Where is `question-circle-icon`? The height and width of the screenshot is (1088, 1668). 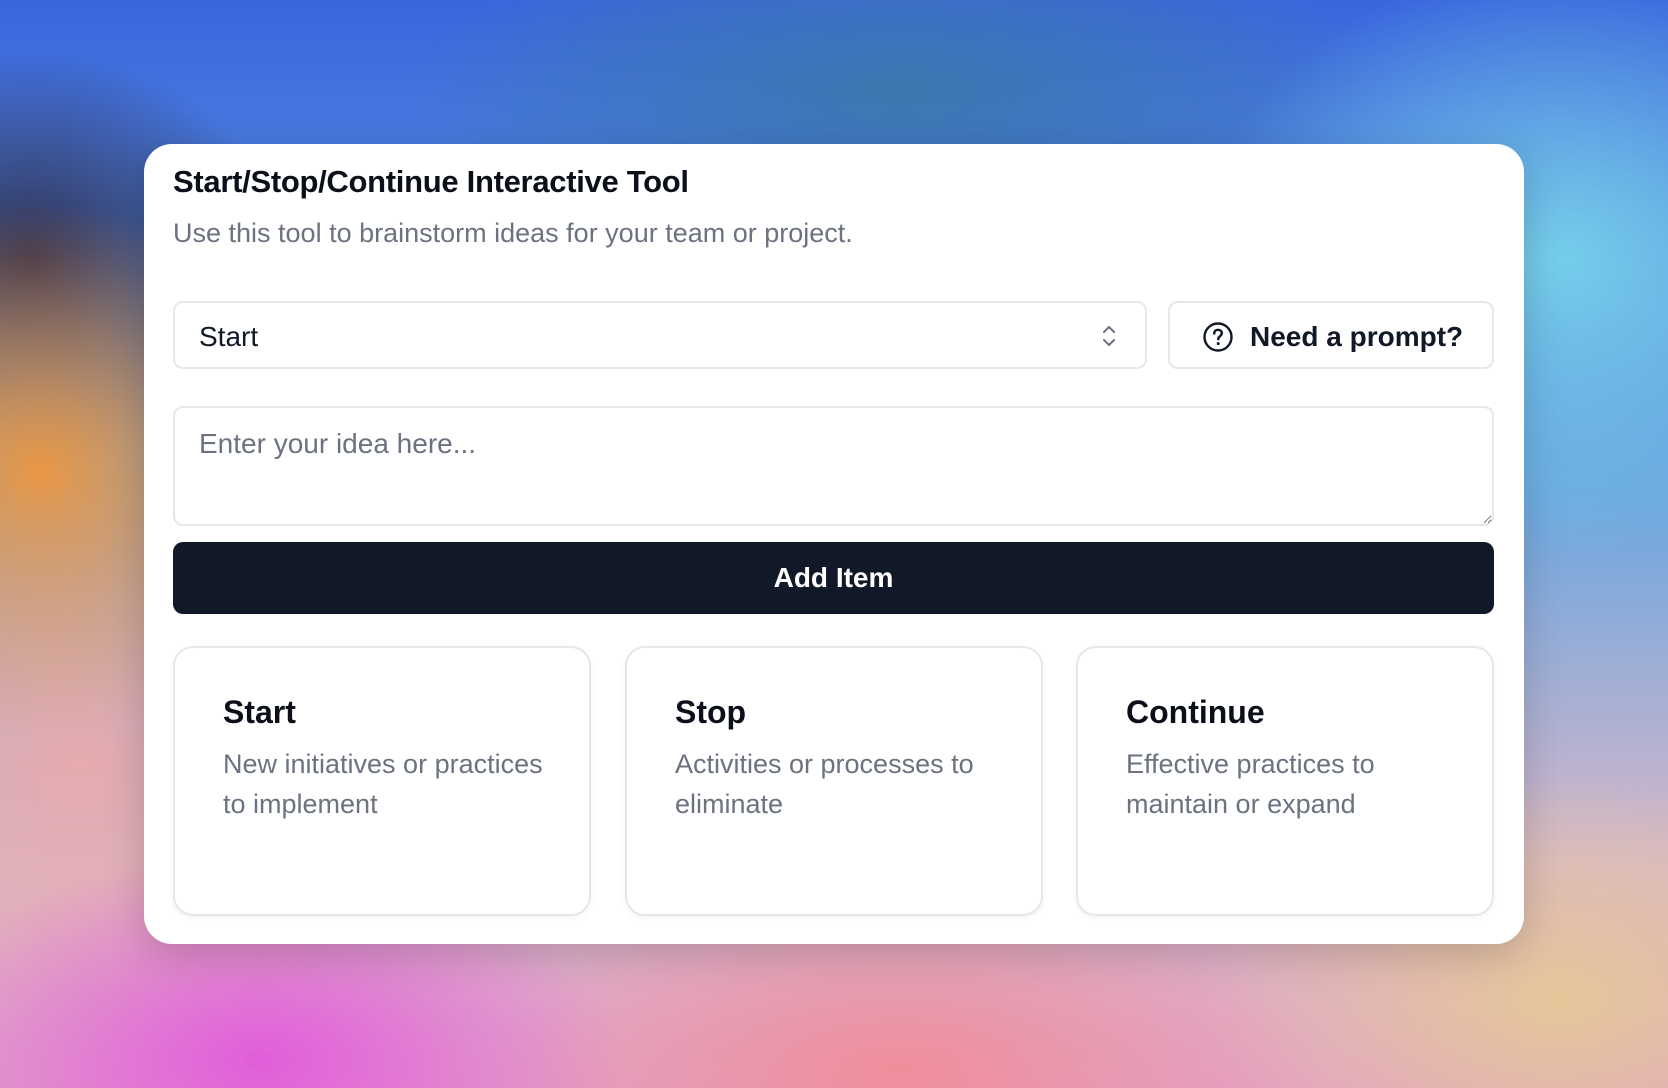 question-circle-icon is located at coordinates (1218, 337).